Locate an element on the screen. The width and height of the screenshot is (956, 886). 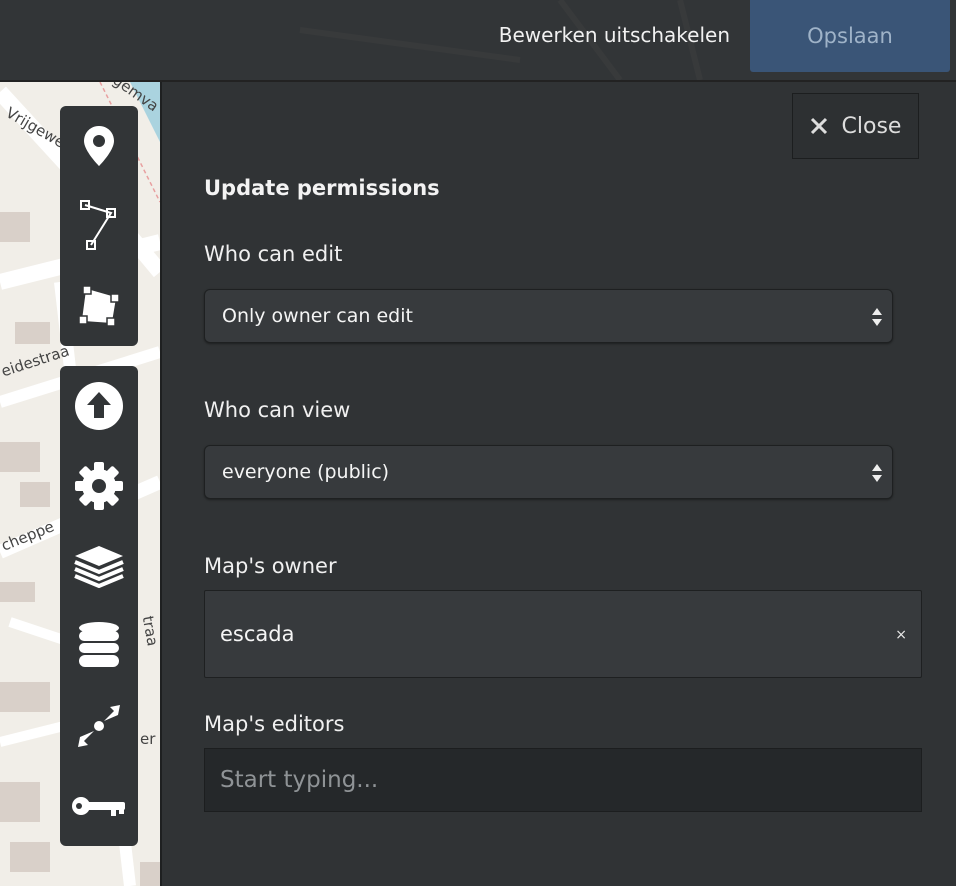
manage-datalayers-button is located at coordinates (99, 646).